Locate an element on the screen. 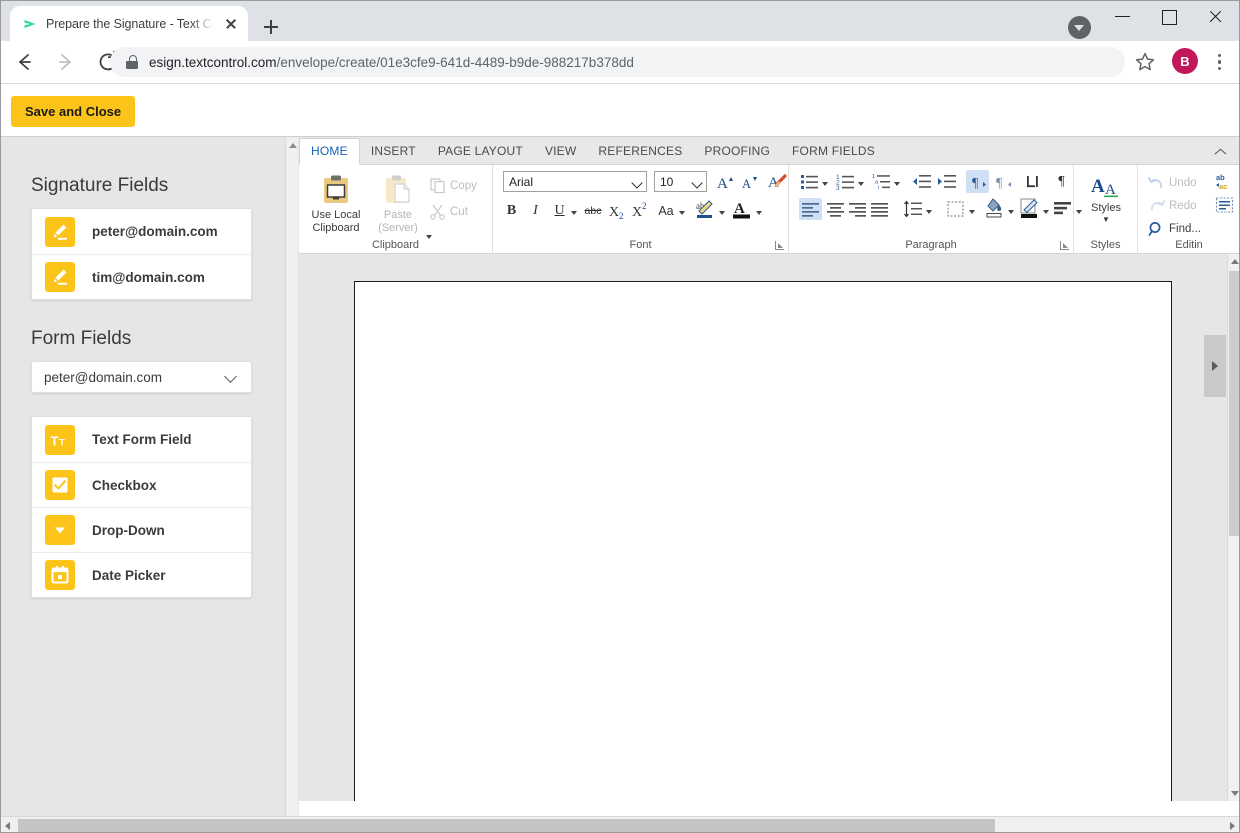  underline-button: U is located at coordinates (559, 210).